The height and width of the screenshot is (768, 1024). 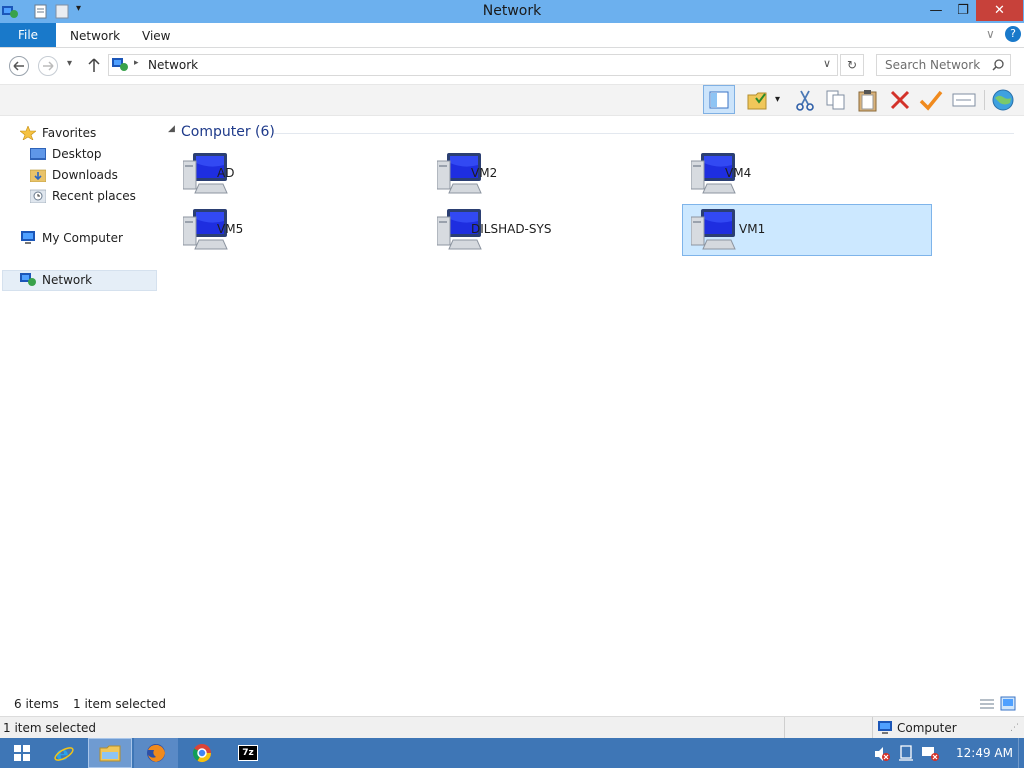 I want to click on computer-item-dilshad-sys: DILSHAD-SYS, so click(x=547, y=230).